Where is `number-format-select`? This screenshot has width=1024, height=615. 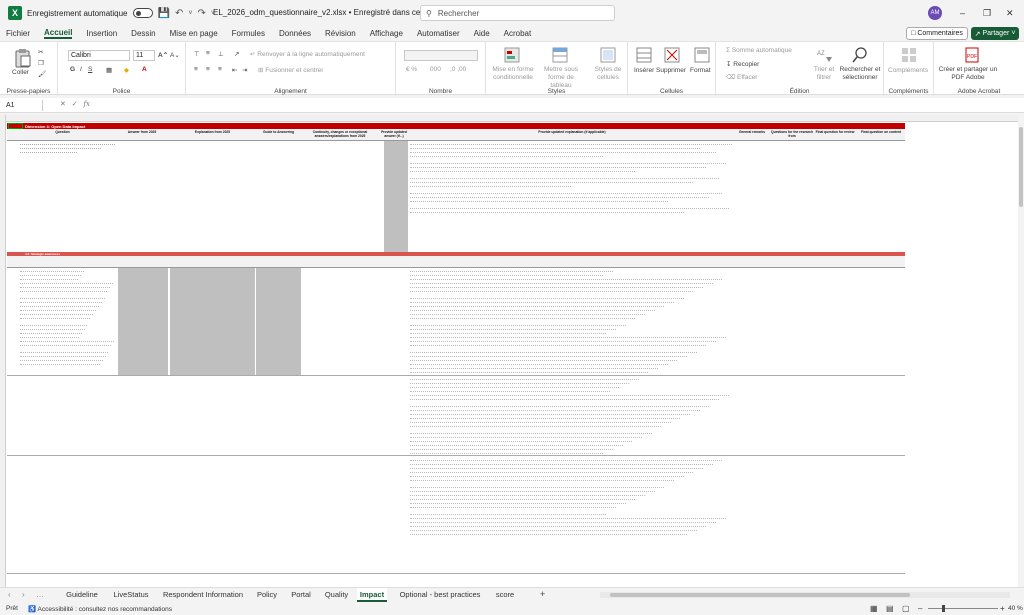
number-format-select is located at coordinates (441, 55).